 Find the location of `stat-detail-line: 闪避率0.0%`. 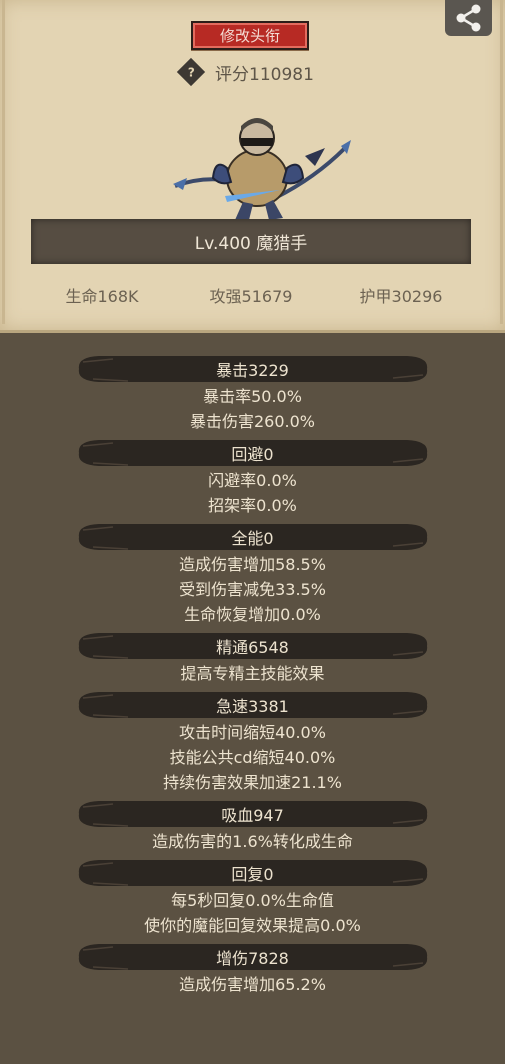

stat-detail-line: 闪避率0.0% is located at coordinates (252, 480).